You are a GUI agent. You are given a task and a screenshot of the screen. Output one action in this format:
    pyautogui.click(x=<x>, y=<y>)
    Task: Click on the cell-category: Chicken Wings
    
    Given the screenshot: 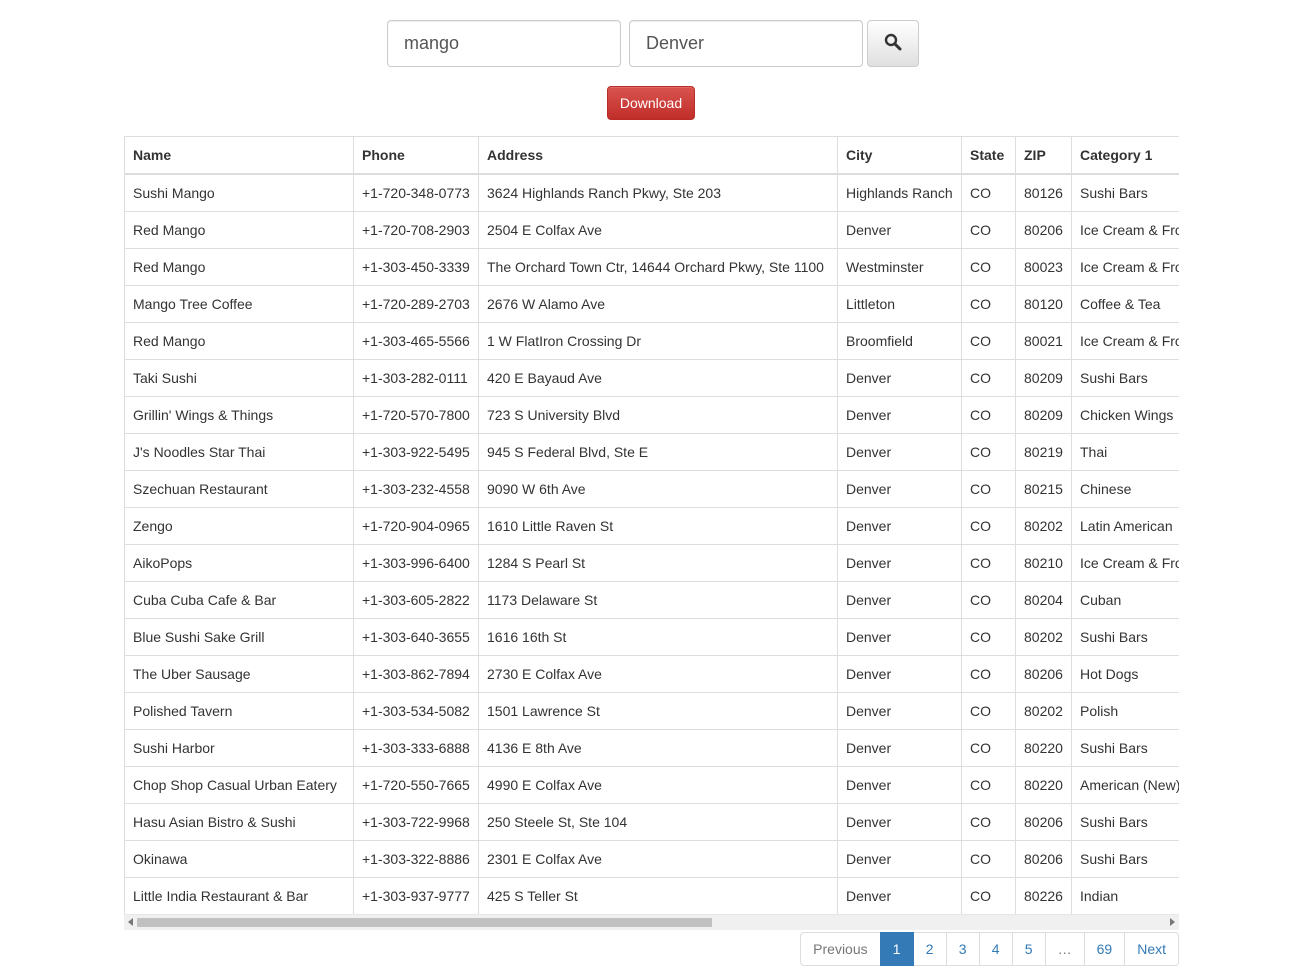 What is the action you would take?
    pyautogui.click(x=1125, y=415)
    